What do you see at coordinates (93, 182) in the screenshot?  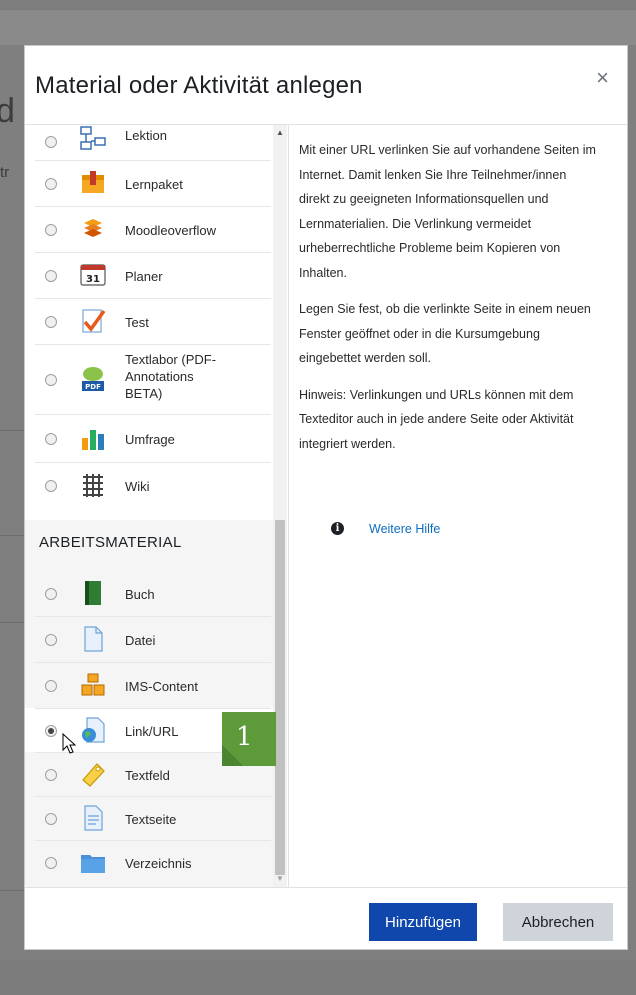 I see `scorm-package-icon` at bounding box center [93, 182].